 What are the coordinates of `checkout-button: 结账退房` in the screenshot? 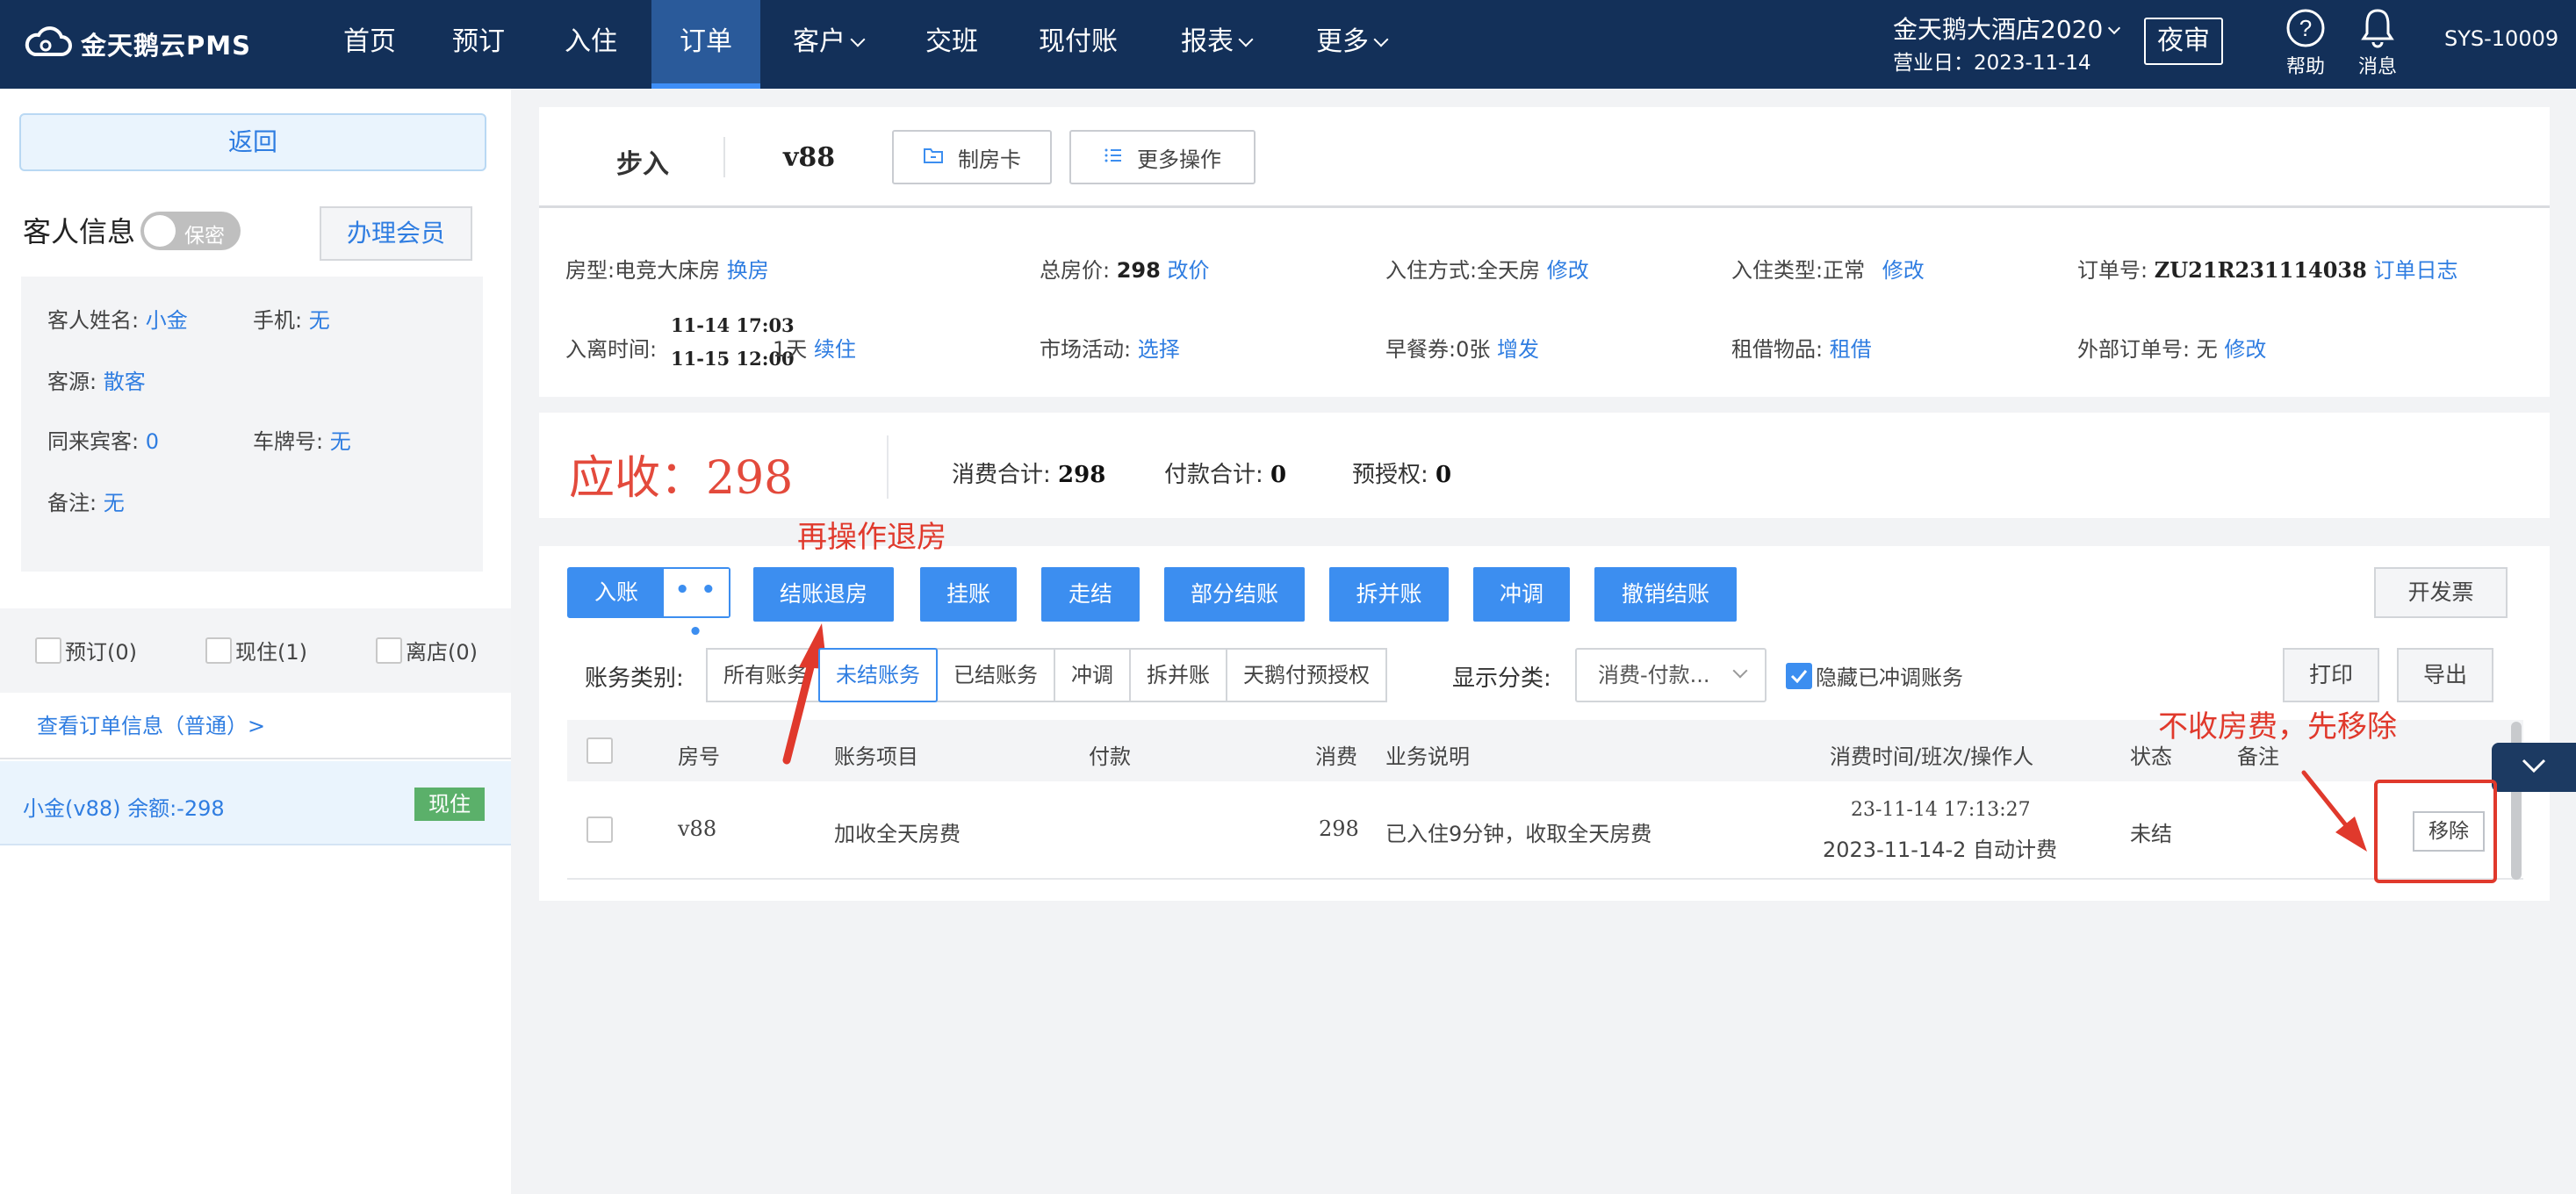 It's located at (823, 594).